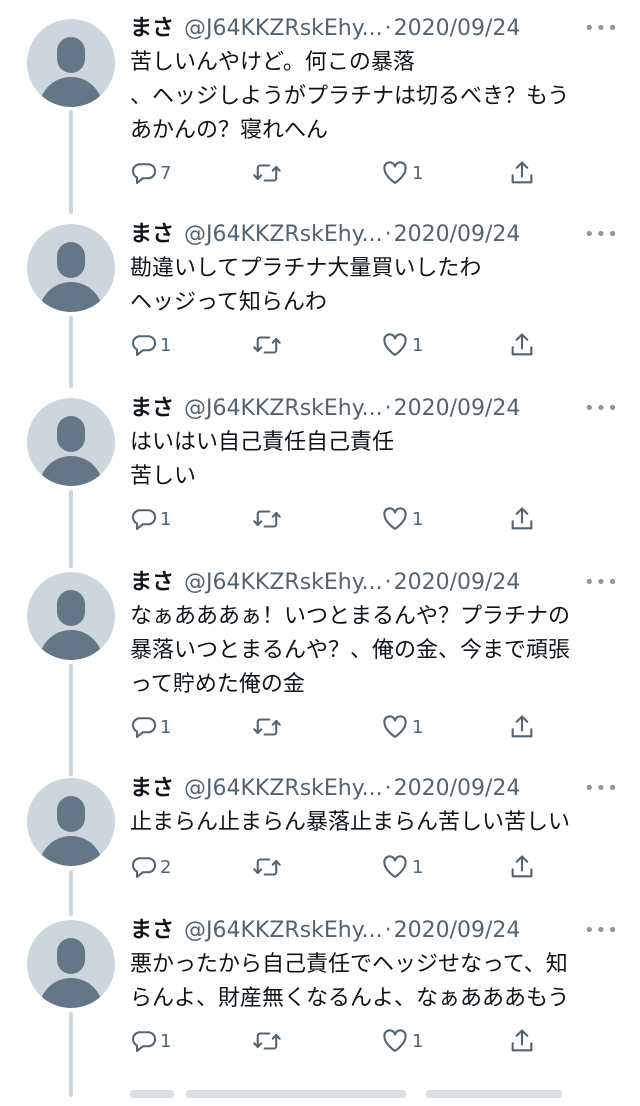 This screenshot has height=1106, width=640. I want to click on reply-button: 2, so click(150, 867).